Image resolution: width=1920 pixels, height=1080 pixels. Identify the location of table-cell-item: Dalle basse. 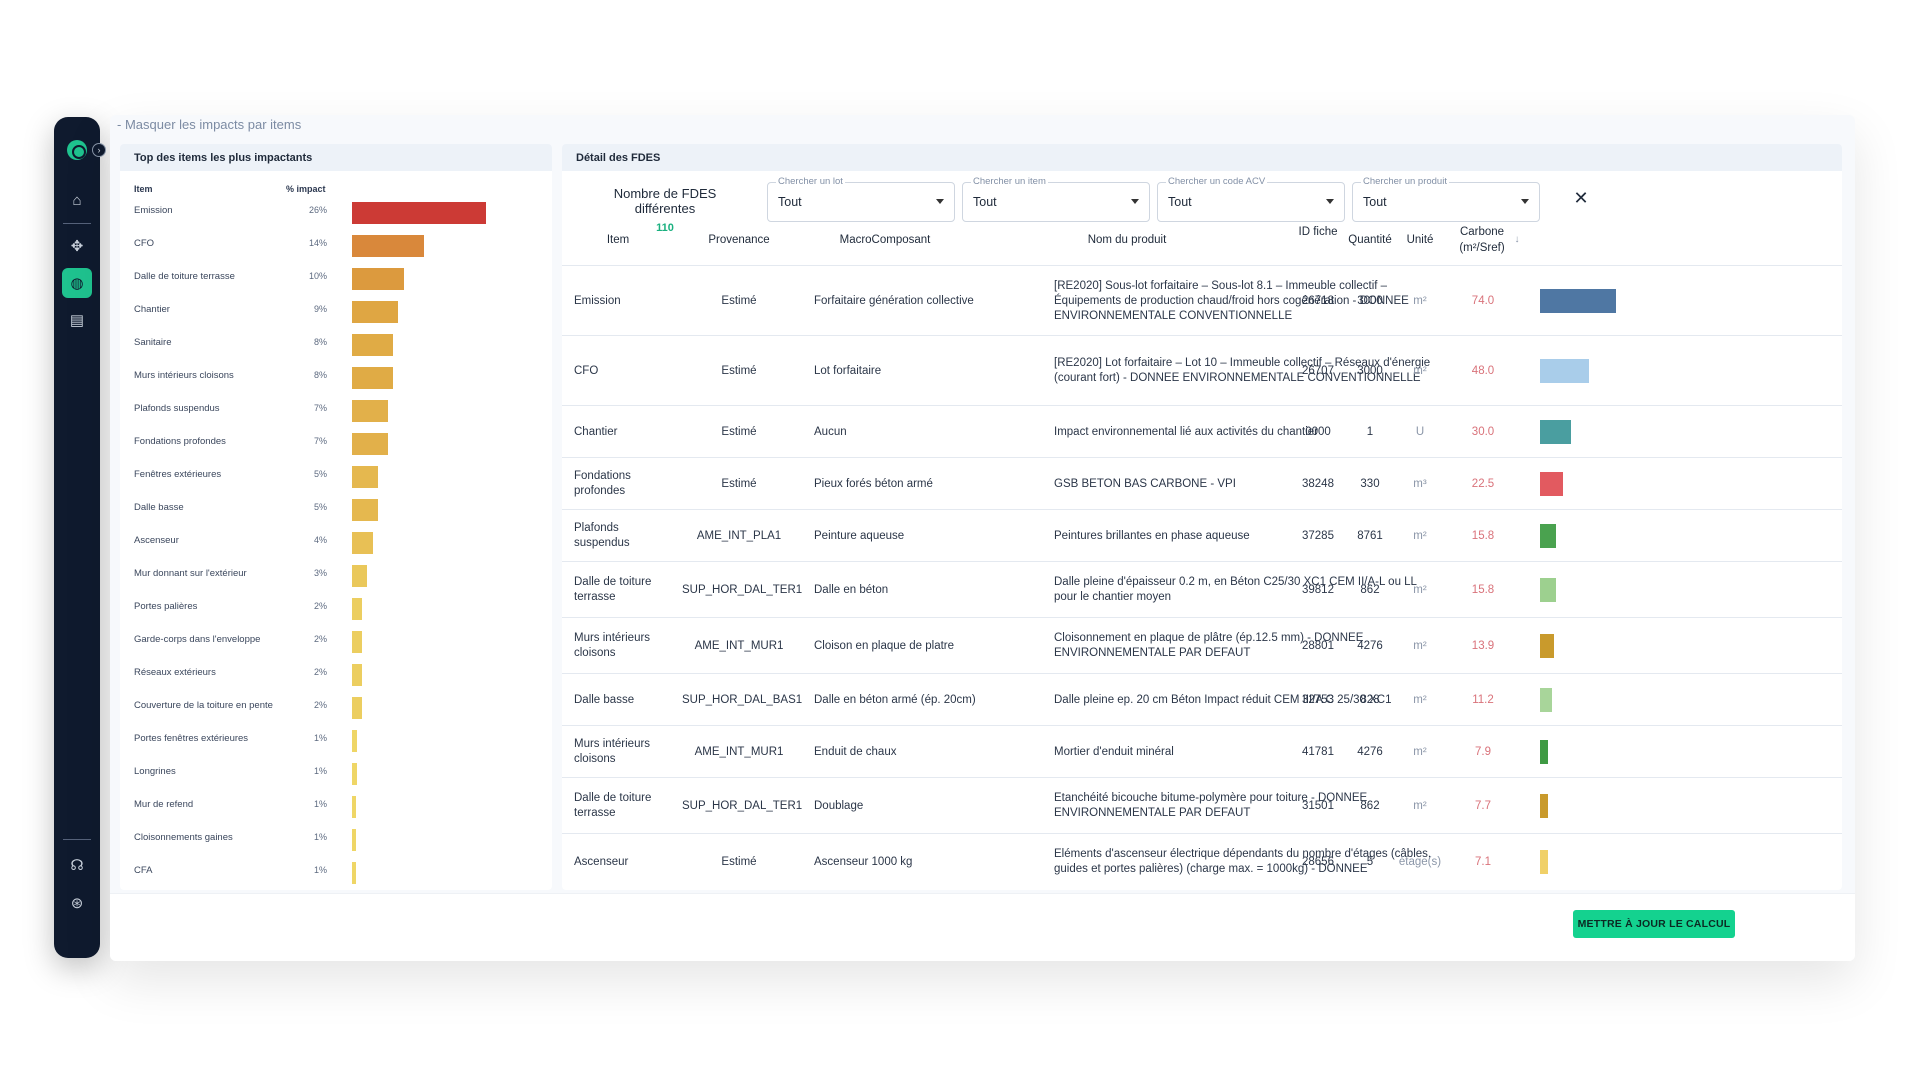
(604, 699).